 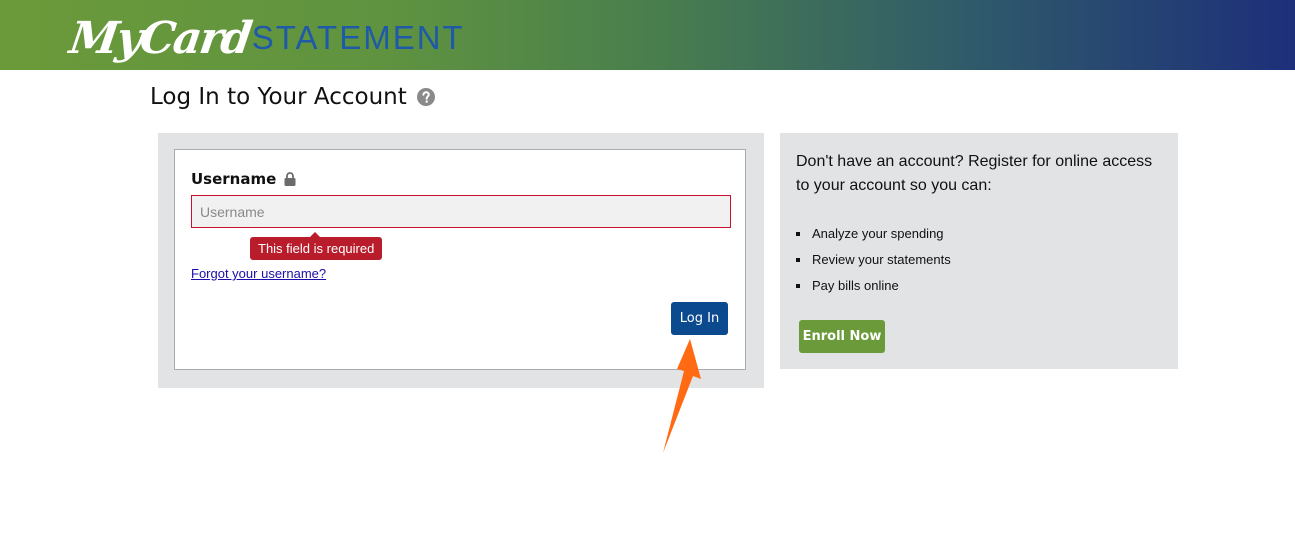 I want to click on benefit-item: Analyze your spending, so click(x=881, y=234).